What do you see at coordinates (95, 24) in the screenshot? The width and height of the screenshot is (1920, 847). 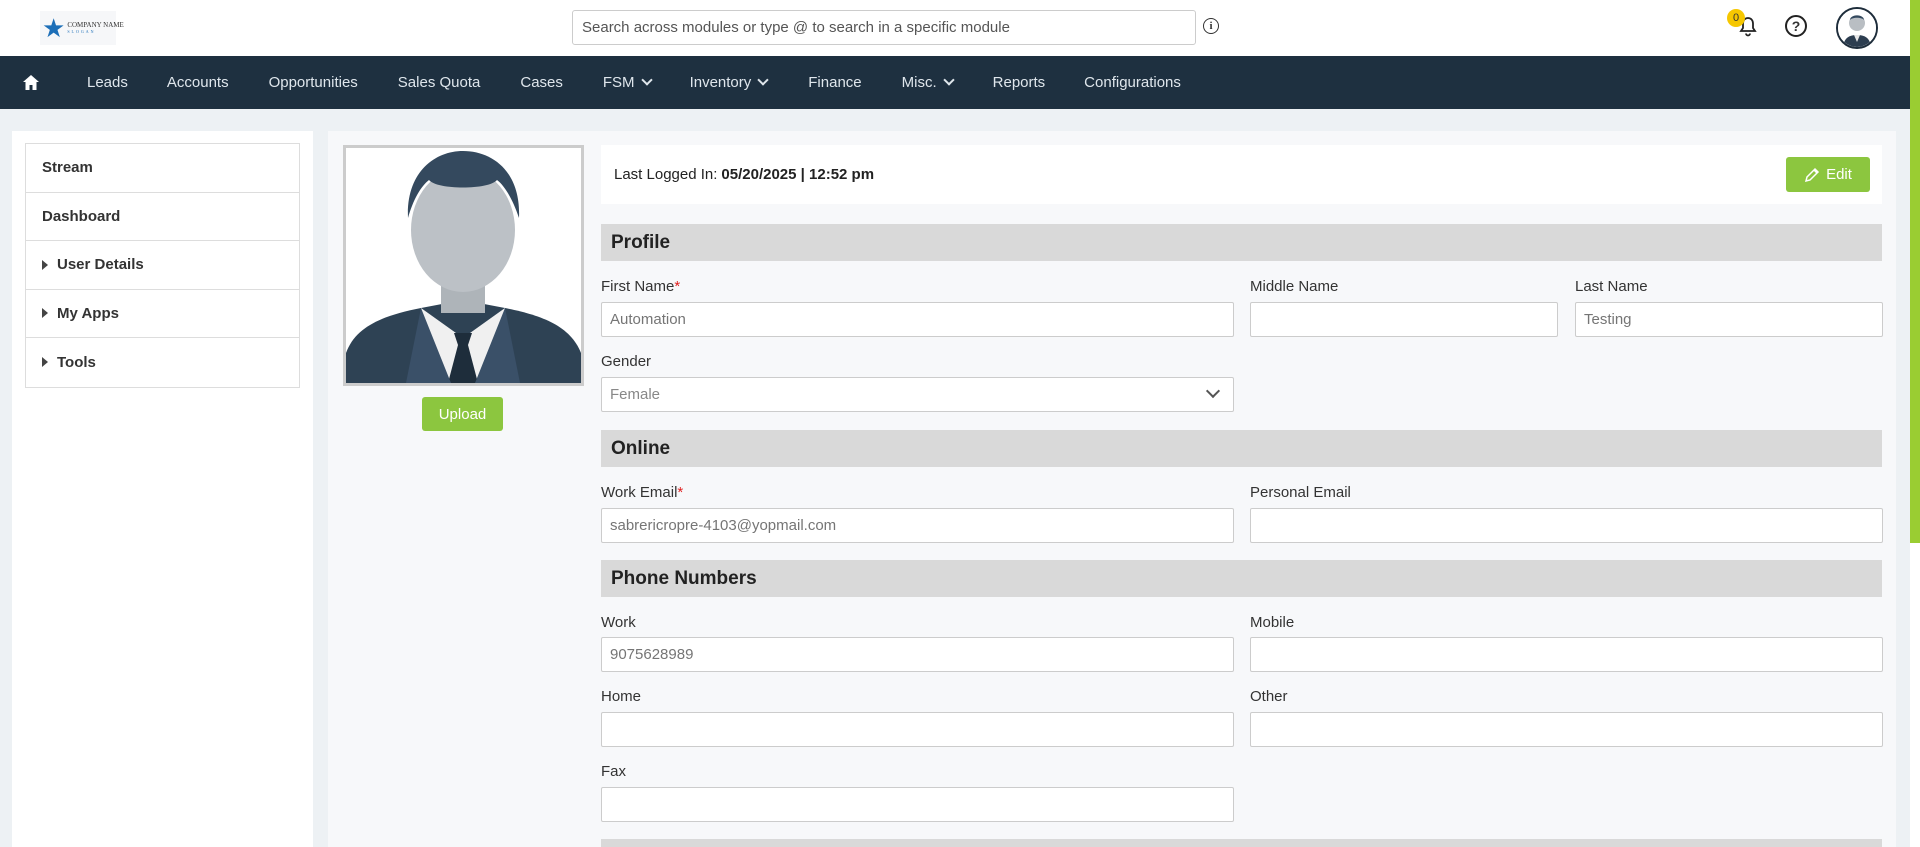 I see `logo-text: COMPANY NAME` at bounding box center [95, 24].